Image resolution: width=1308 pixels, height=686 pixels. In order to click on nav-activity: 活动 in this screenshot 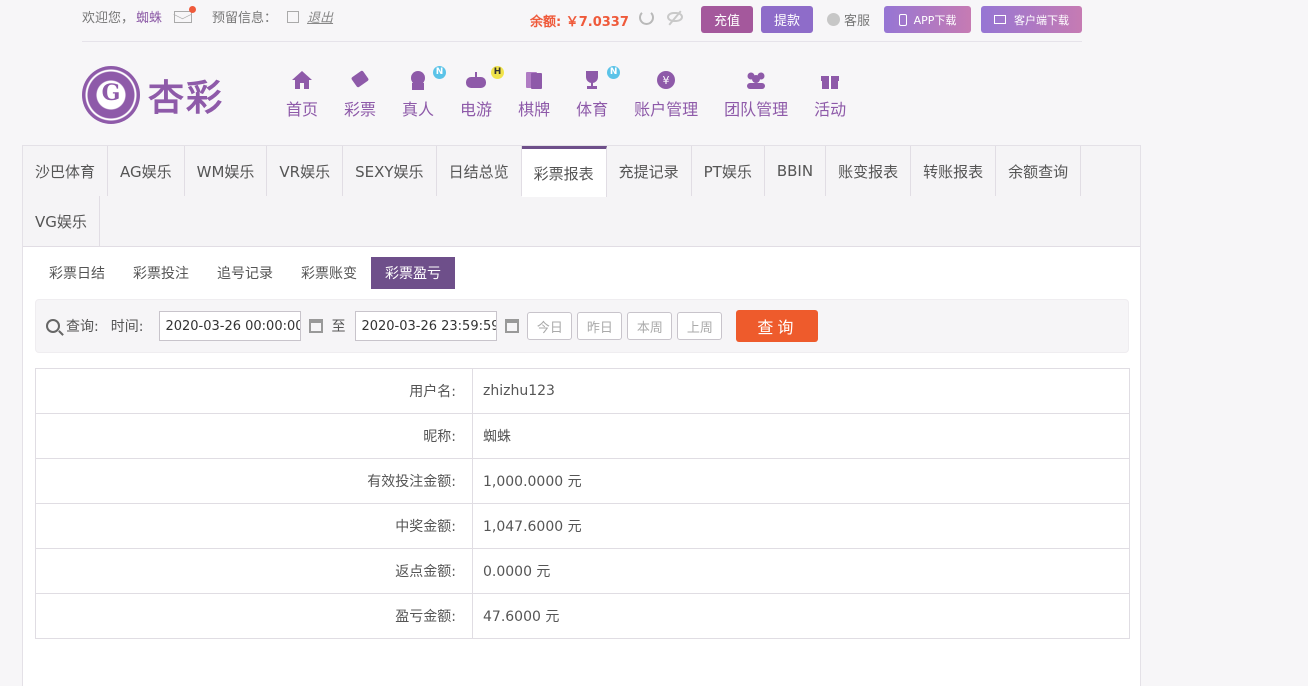, I will do `click(830, 95)`.